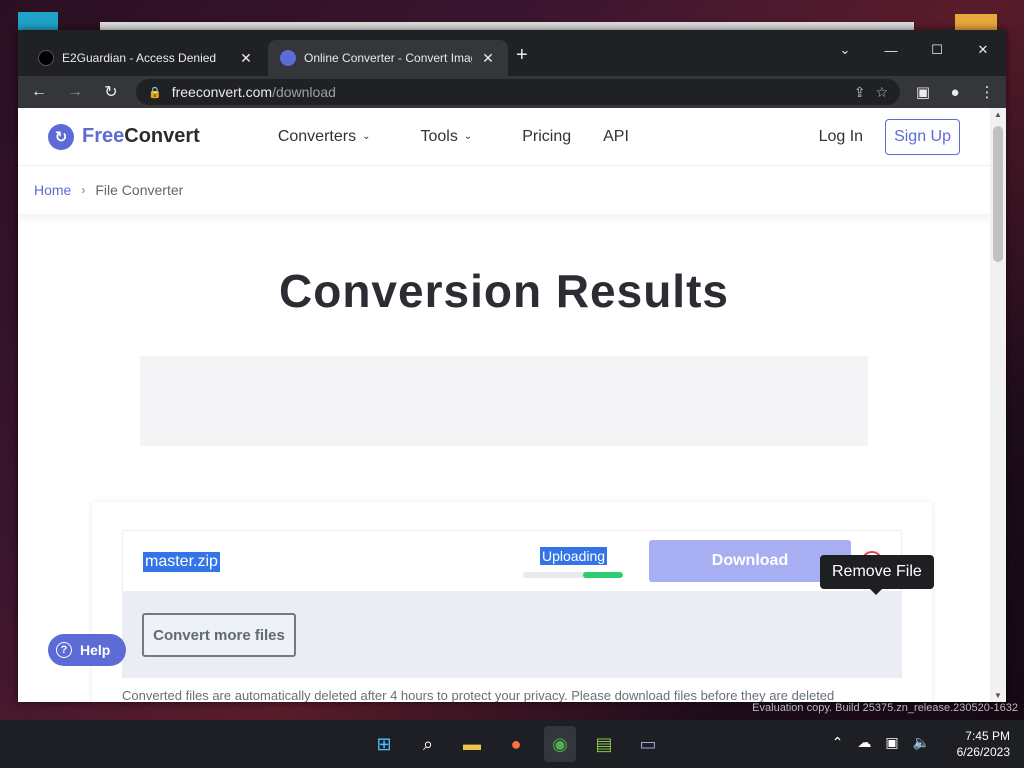 The height and width of the screenshot is (768, 1024). What do you see at coordinates (384, 744) in the screenshot?
I see `windows-start-icon: ⊞` at bounding box center [384, 744].